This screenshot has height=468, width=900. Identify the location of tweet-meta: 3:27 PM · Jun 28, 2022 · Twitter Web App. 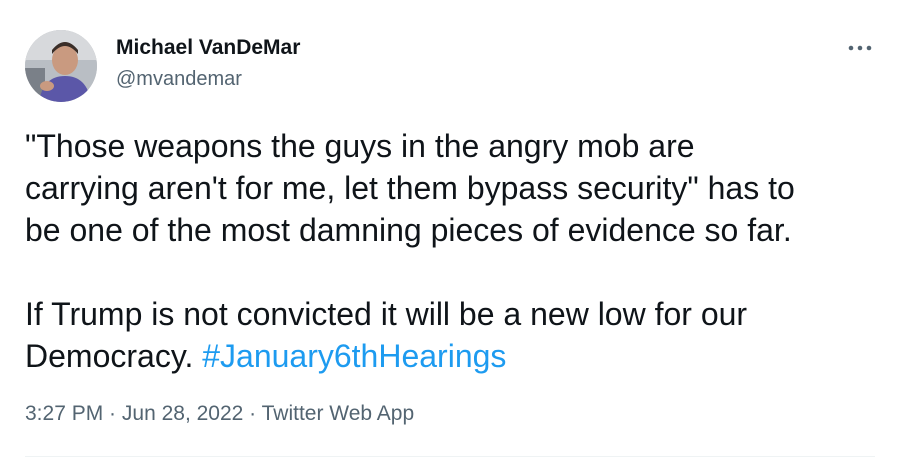
(219, 414).